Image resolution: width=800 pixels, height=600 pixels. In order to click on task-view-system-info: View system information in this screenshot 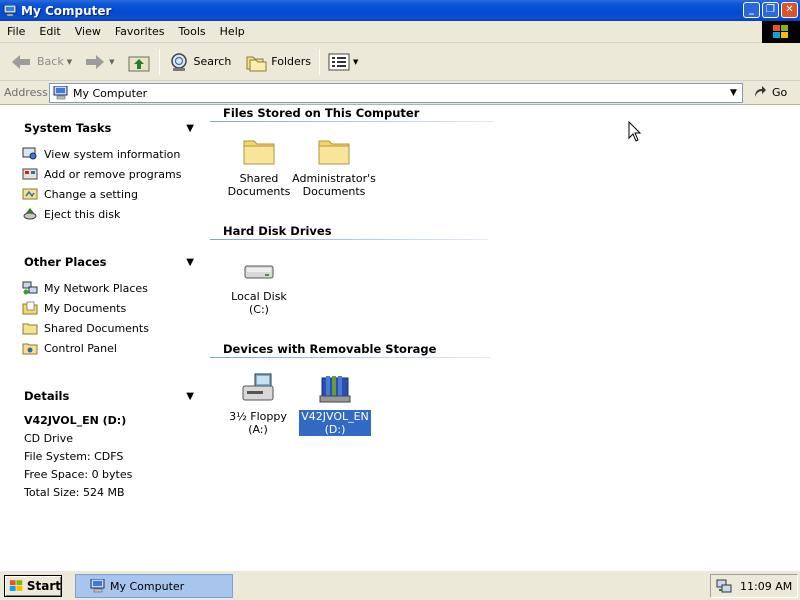, I will do `click(111, 154)`.